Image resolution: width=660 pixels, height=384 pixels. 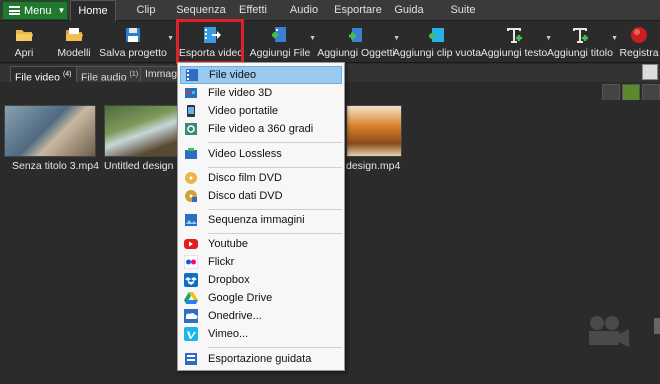 What do you see at coordinates (373, 166) in the screenshot?
I see `media-caption: design.mp4` at bounding box center [373, 166].